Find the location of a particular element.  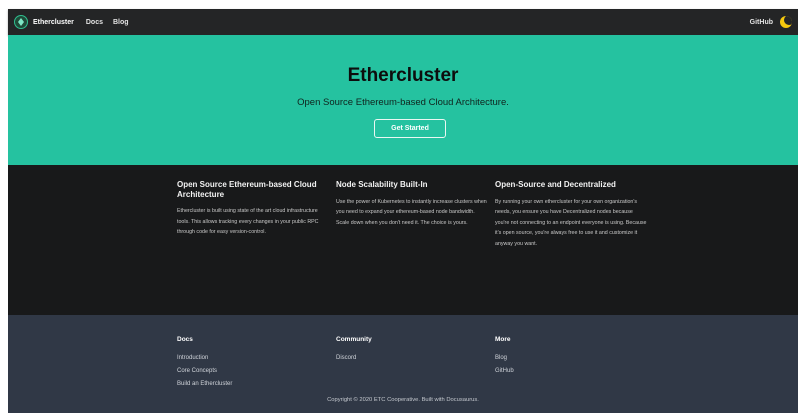

navbar: Ethercluster Docs Blog GitHub is located at coordinates (403, 22).